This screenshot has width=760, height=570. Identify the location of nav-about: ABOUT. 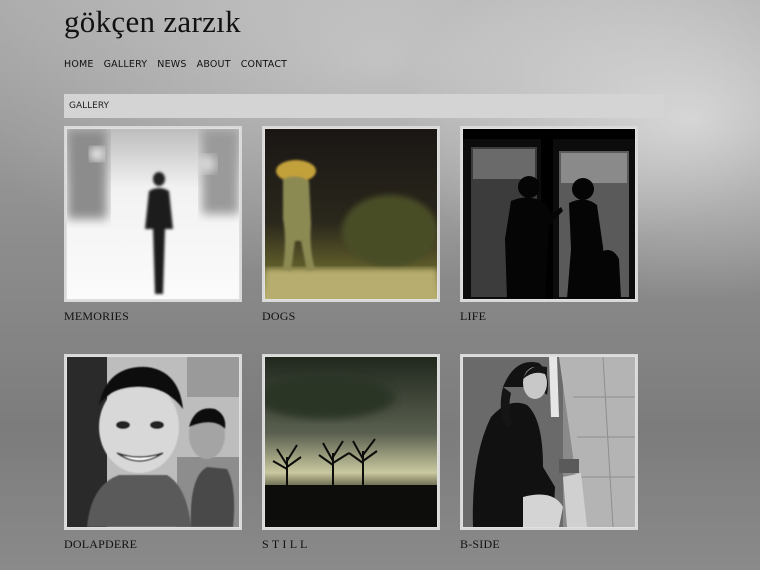
(214, 64).